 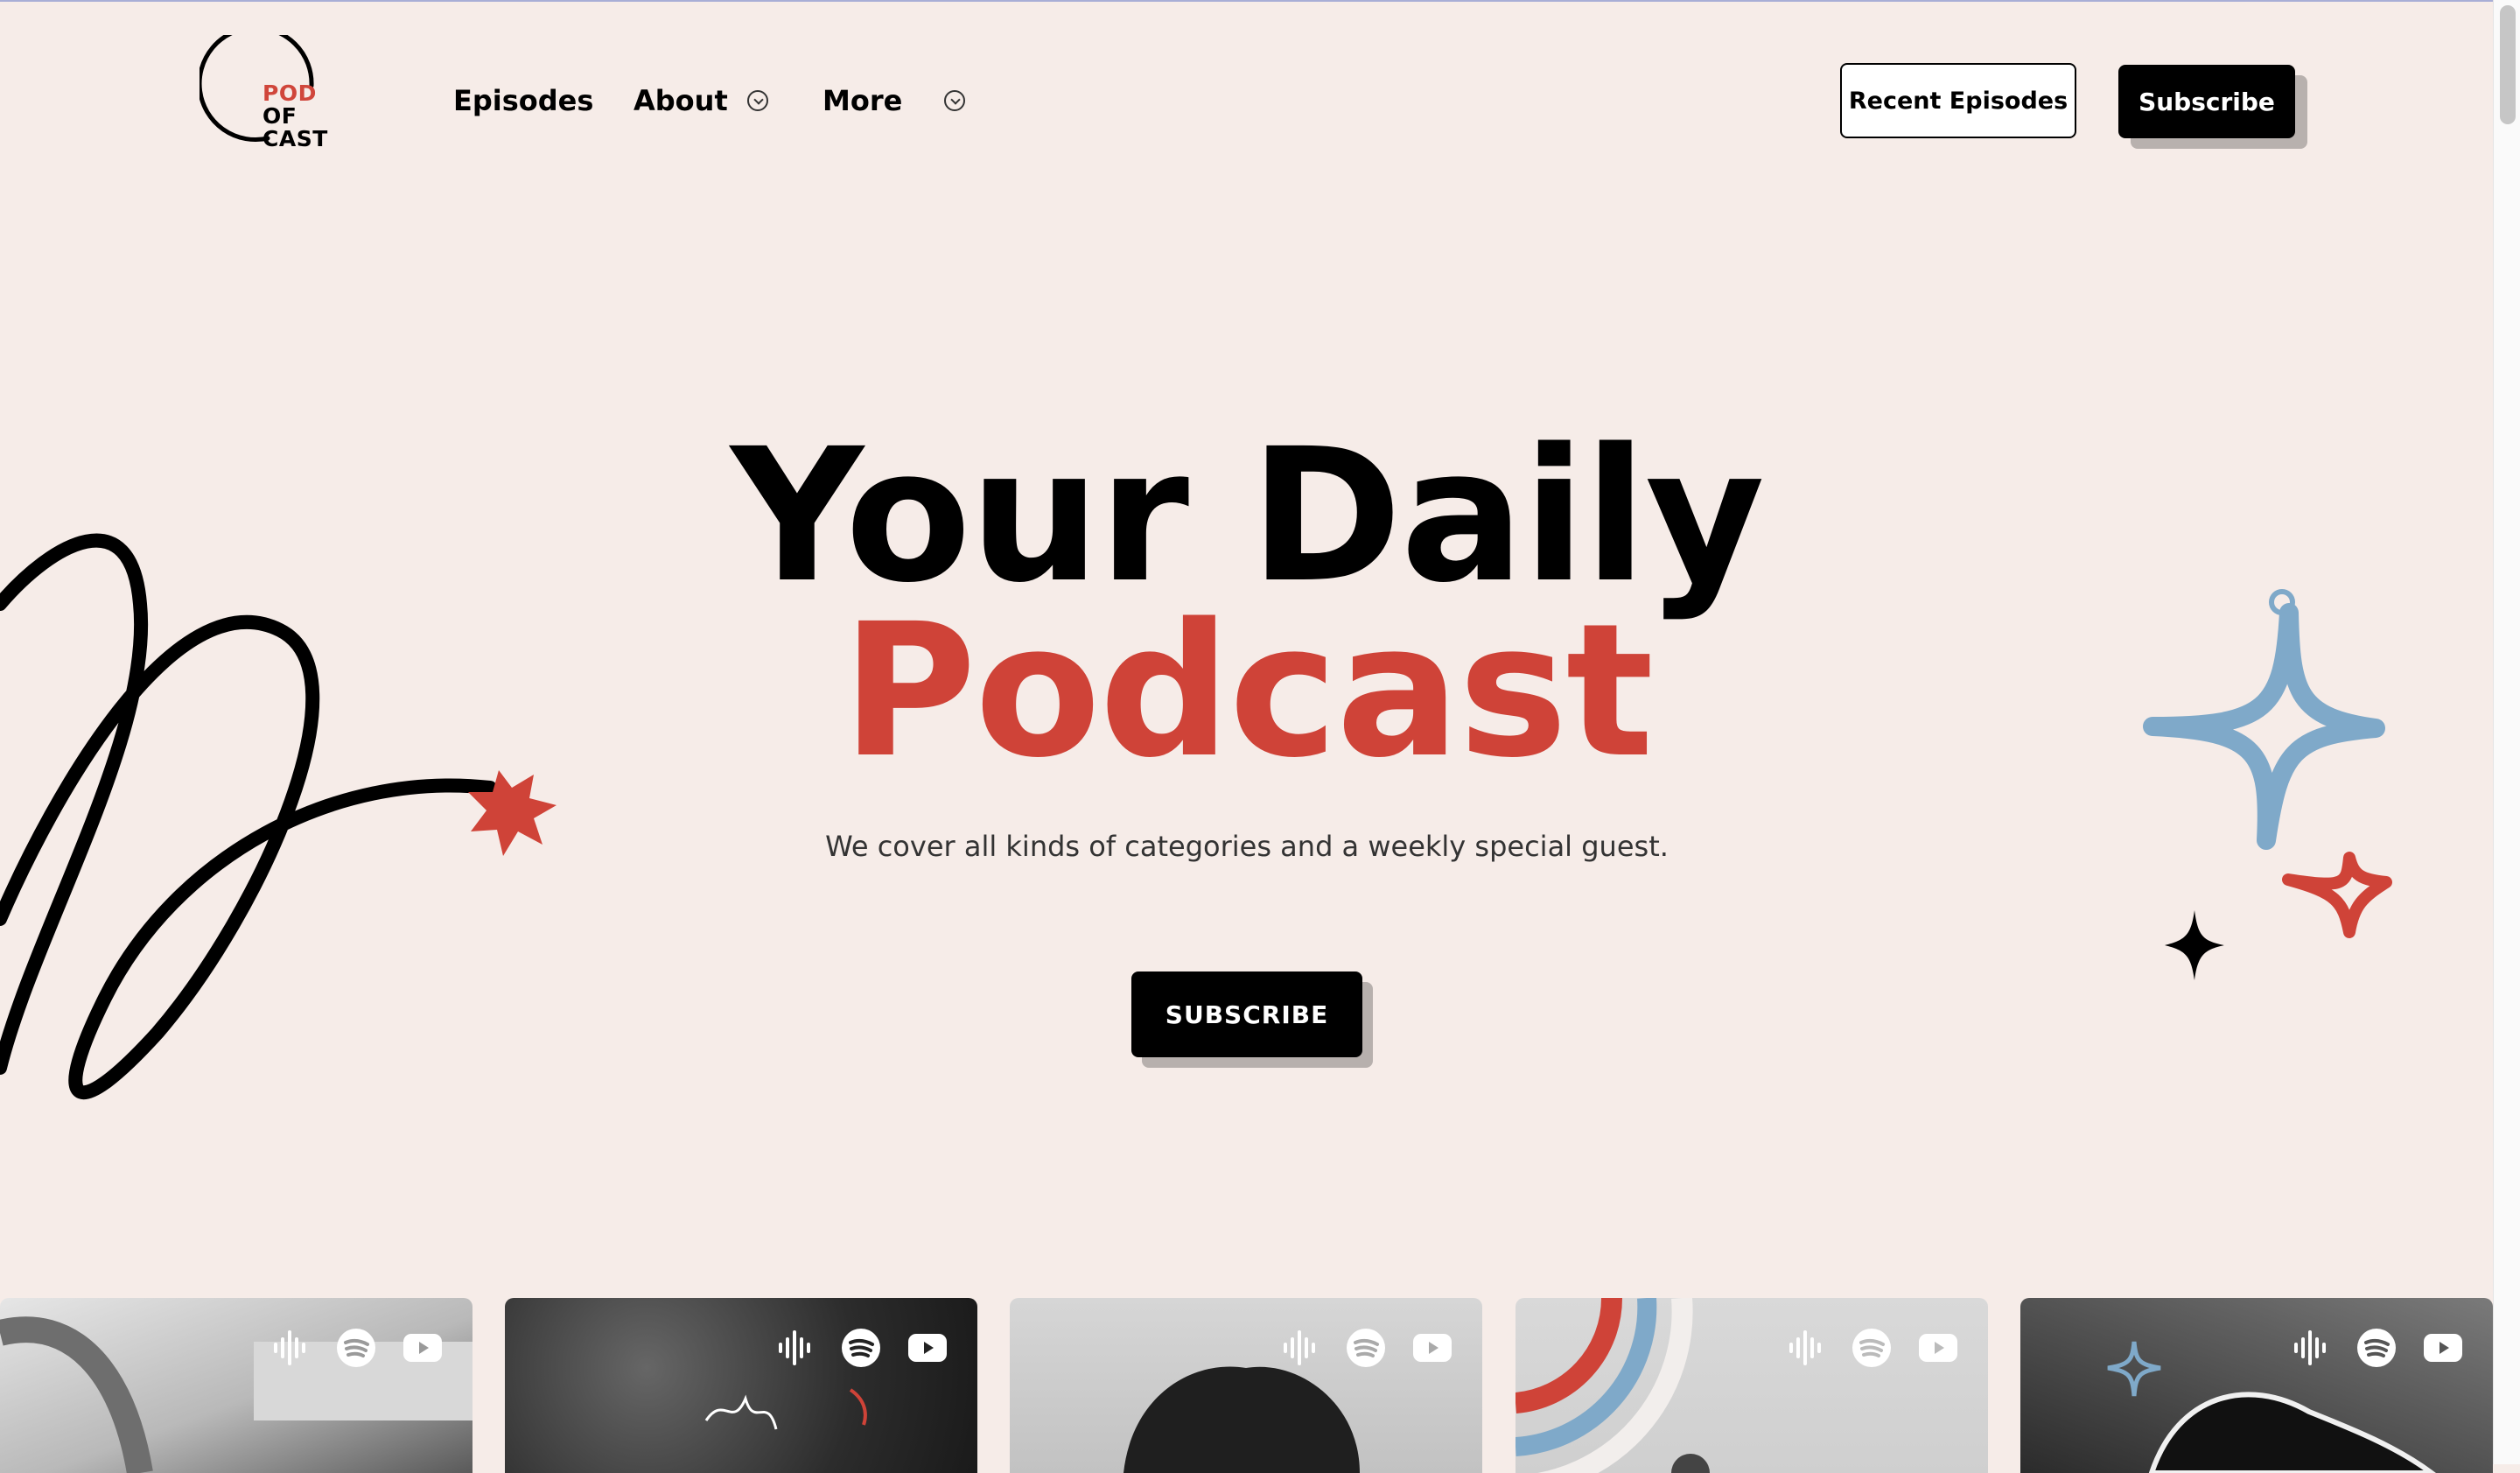 What do you see at coordinates (2337, 895) in the screenshot?
I see `red-sparkle-icon` at bounding box center [2337, 895].